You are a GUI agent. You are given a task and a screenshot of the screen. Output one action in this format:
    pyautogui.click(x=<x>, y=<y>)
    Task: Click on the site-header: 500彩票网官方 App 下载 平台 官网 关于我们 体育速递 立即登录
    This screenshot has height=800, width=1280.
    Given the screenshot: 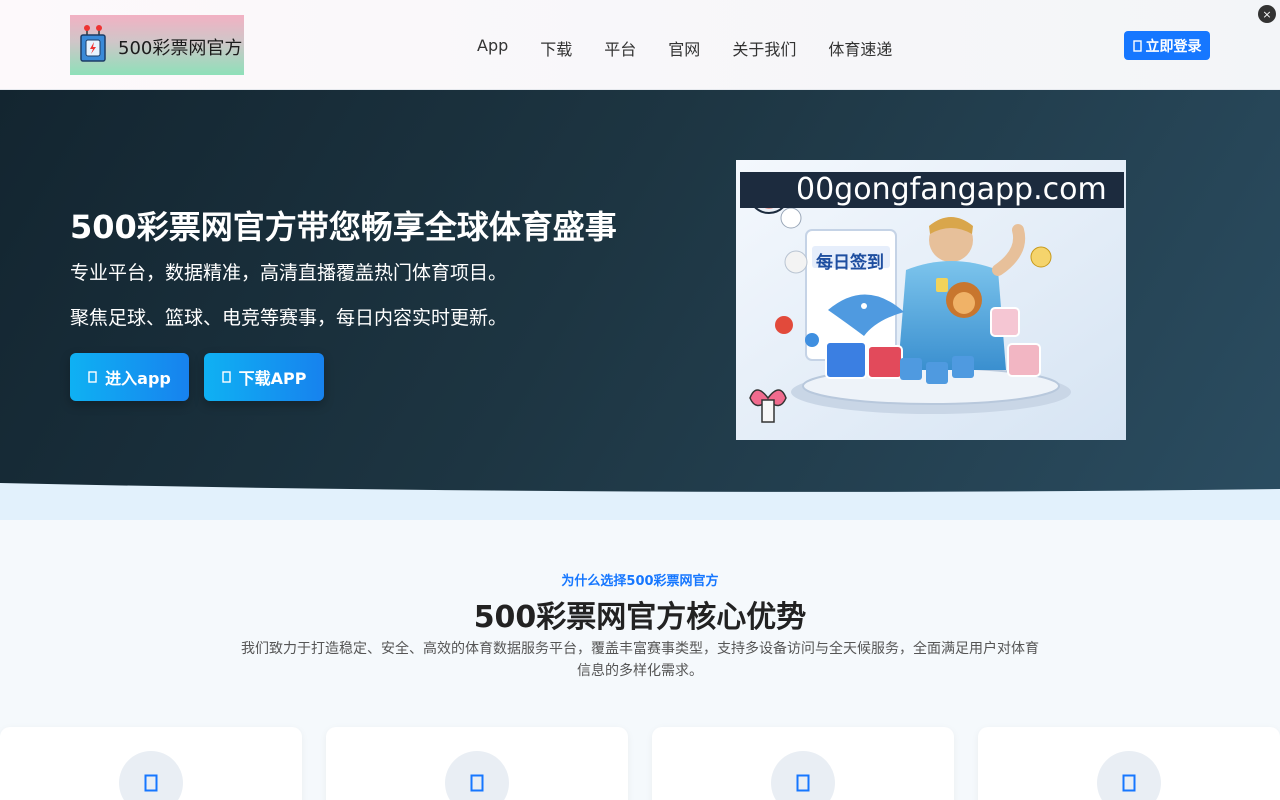 What is the action you would take?
    pyautogui.click(x=640, y=45)
    